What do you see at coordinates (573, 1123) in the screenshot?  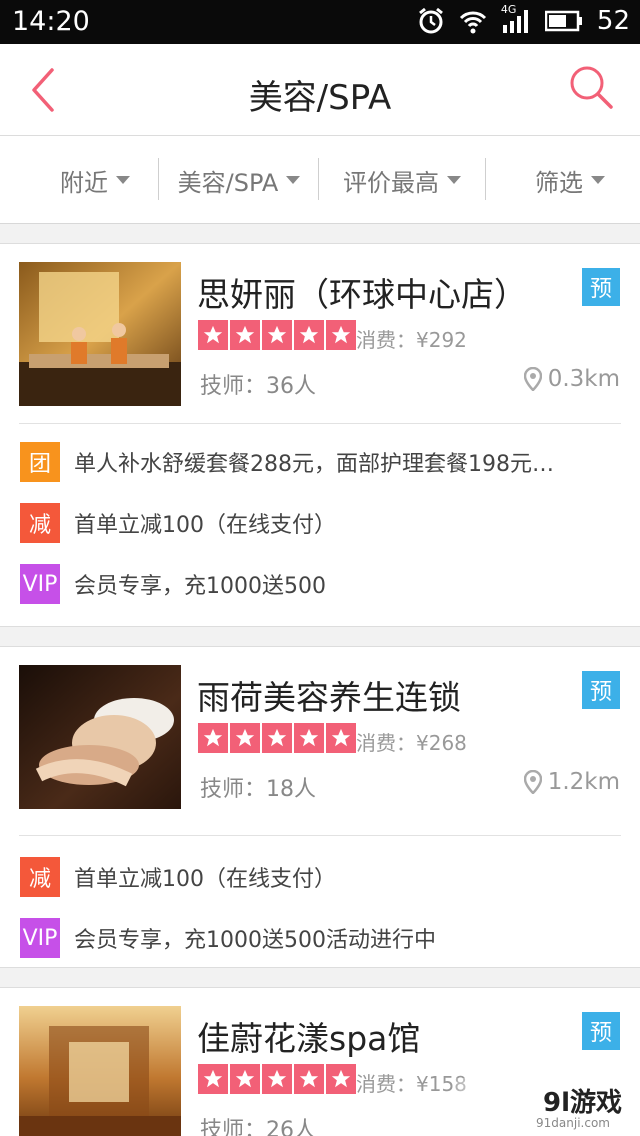 I see `watermark-url: 91danji.com` at bounding box center [573, 1123].